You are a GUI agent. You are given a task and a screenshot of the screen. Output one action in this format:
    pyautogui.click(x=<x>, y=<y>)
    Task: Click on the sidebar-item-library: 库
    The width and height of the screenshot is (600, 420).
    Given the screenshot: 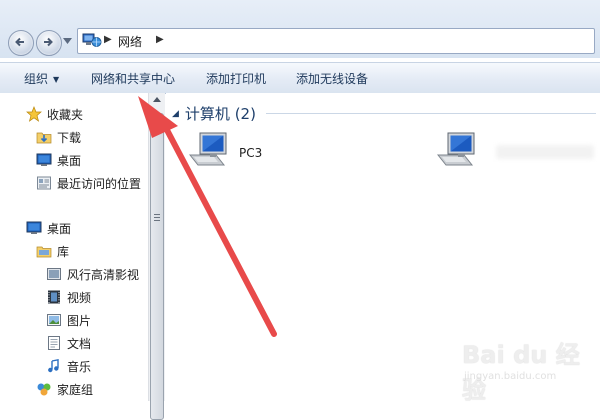 What is the action you would take?
    pyautogui.click(x=52, y=251)
    